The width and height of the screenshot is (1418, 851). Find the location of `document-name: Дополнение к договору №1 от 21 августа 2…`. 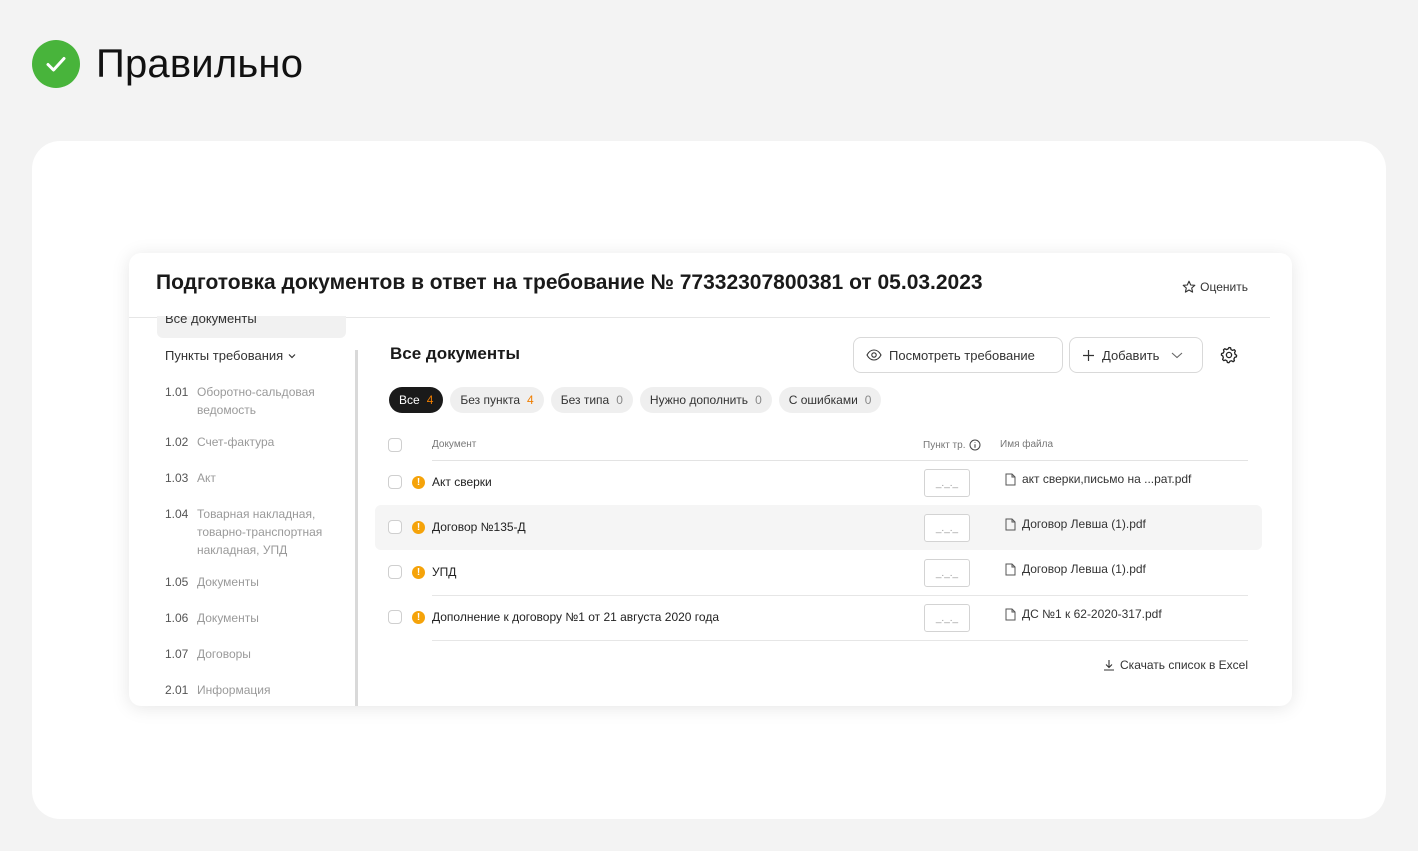

document-name: Дополнение к договору №1 от 21 августа 2… is located at coordinates (576, 617).